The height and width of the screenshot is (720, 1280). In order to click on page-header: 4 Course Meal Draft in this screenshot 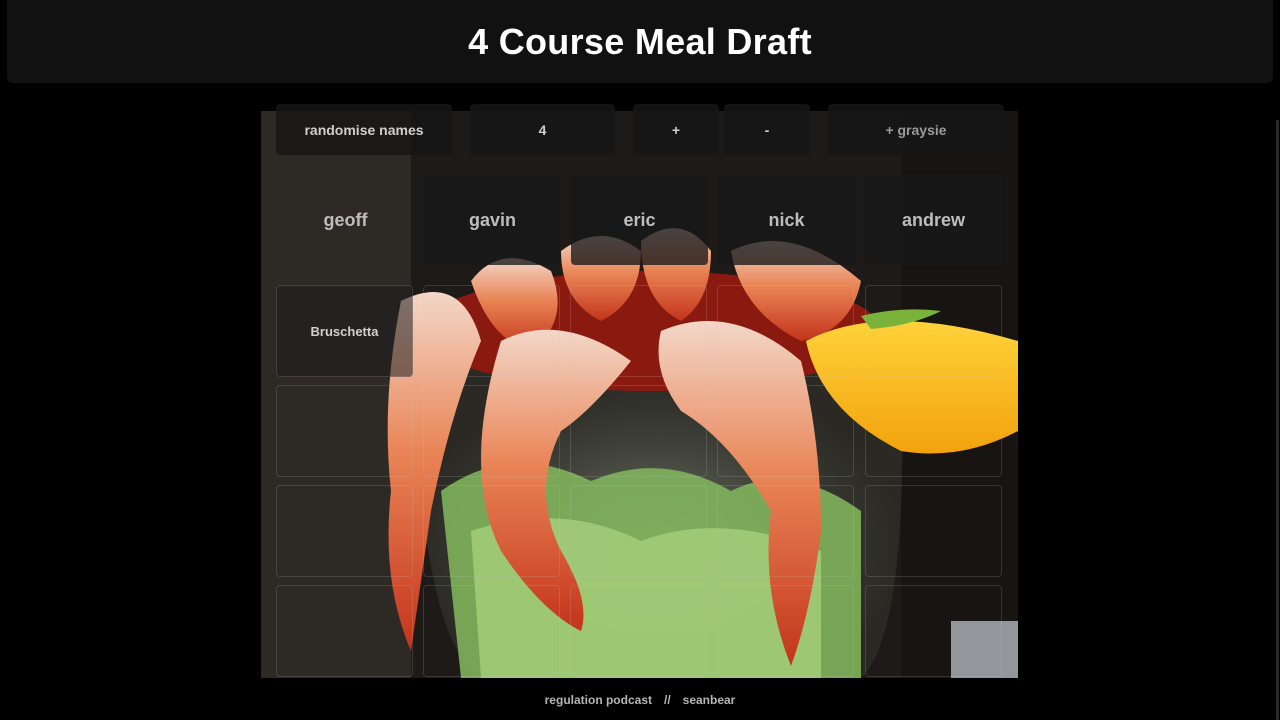, I will do `click(640, 41)`.